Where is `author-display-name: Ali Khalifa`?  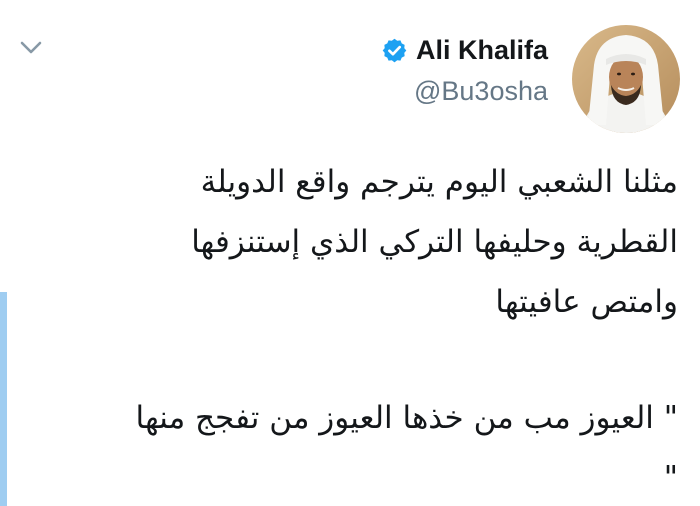 author-display-name: Ali Khalifa is located at coordinates (482, 50).